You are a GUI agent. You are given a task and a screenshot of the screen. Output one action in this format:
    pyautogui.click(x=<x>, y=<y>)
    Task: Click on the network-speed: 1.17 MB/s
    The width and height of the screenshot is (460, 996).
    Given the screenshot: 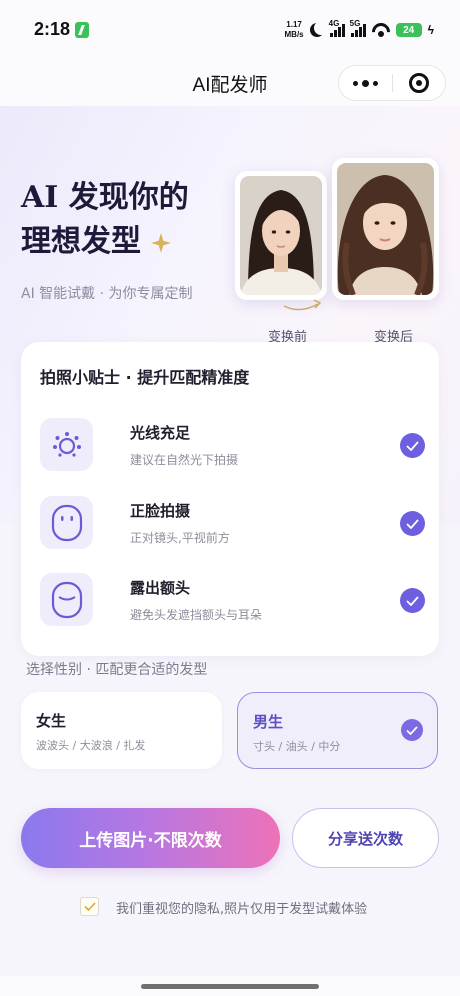 What is the action you would take?
    pyautogui.click(x=294, y=29)
    